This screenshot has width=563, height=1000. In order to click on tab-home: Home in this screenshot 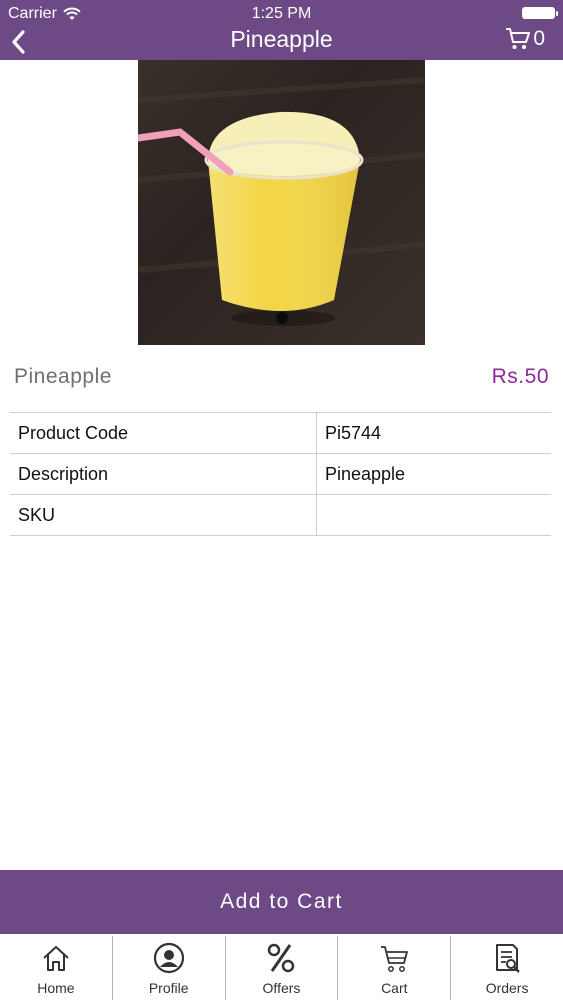, I will do `click(56, 968)`.